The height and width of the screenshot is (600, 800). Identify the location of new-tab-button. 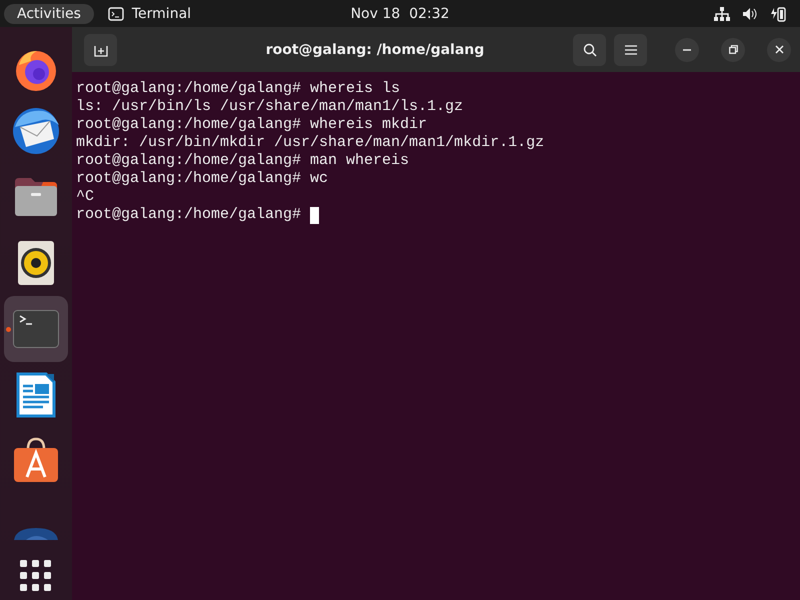
(100, 50).